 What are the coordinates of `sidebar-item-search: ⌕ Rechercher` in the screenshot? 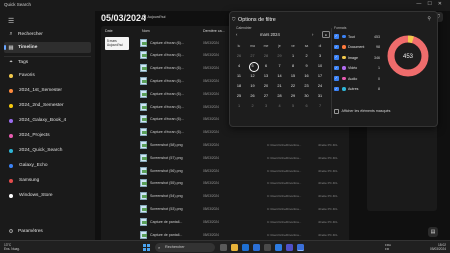 It's located at (47, 34).